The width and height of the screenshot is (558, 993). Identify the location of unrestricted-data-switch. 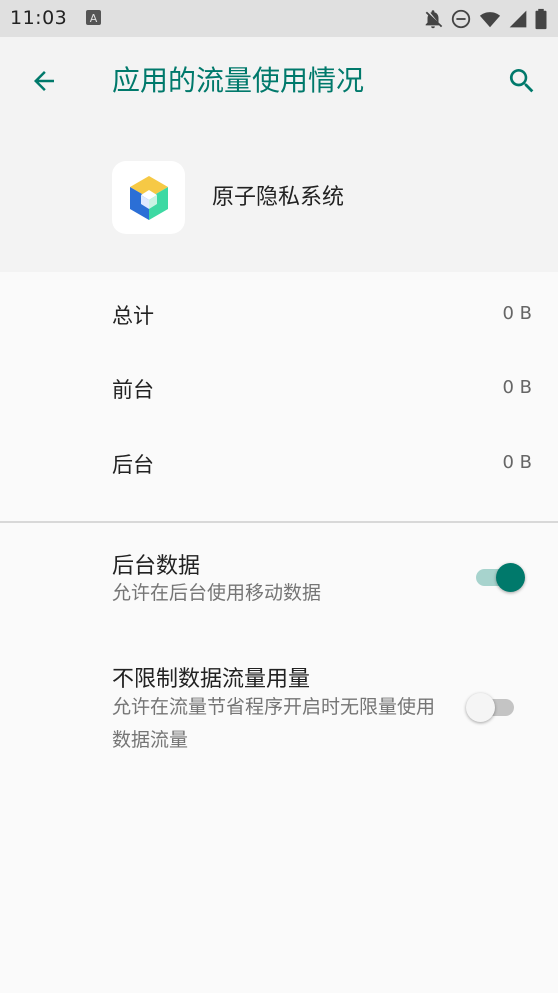
(494, 707).